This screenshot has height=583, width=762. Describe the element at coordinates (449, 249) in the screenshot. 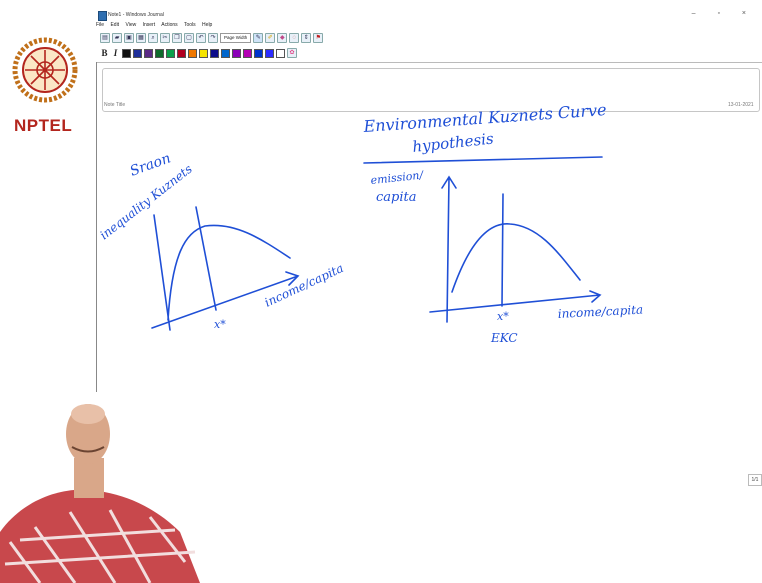

I see `right-y-axis` at that location.